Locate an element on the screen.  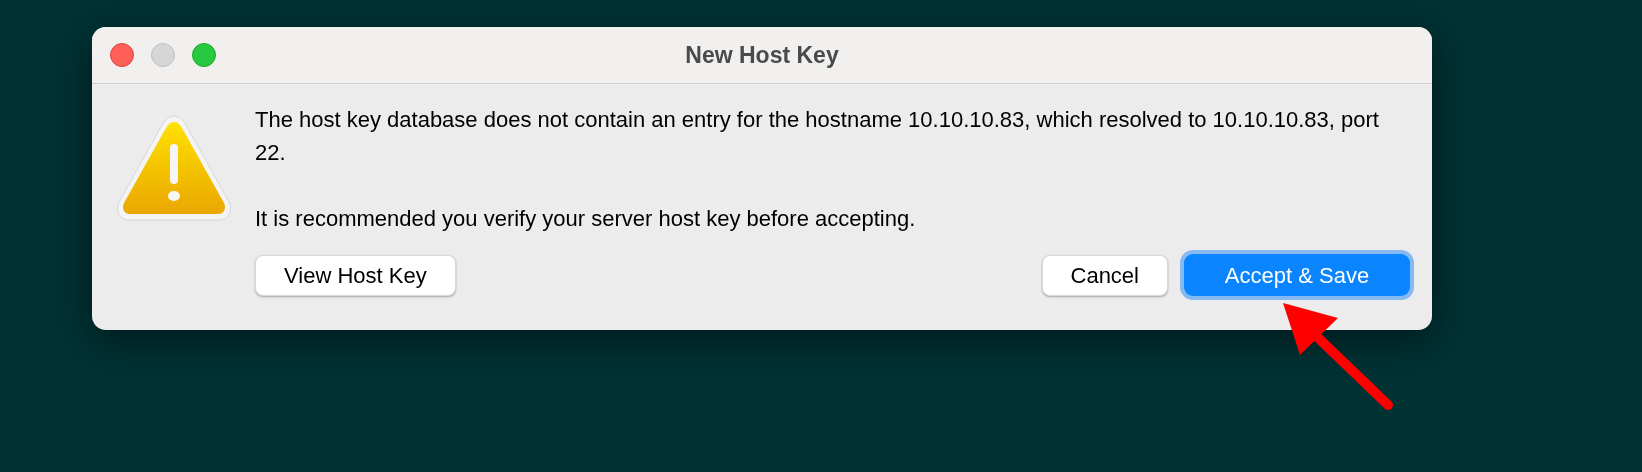
message-text: The host key database does not contain an entry for the hostname 10.10.10.83, which resolved to 10.10.10.83, port 22. is located at coordinates (817, 136).